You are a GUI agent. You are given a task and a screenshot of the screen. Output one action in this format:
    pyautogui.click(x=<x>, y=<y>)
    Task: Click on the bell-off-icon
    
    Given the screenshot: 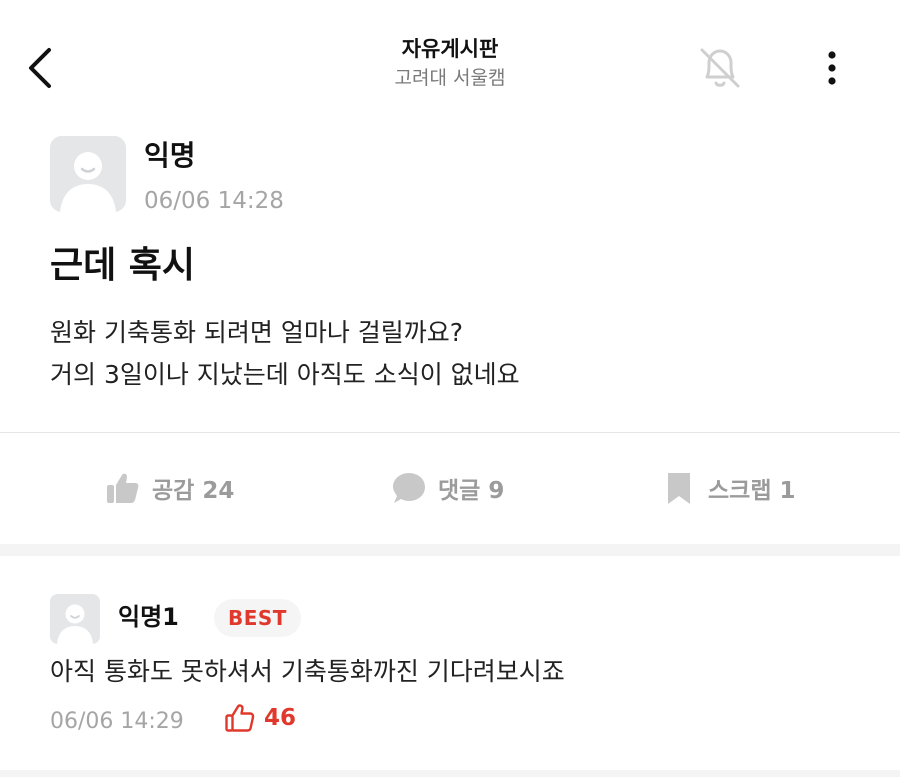 What is the action you would take?
    pyautogui.click(x=720, y=68)
    